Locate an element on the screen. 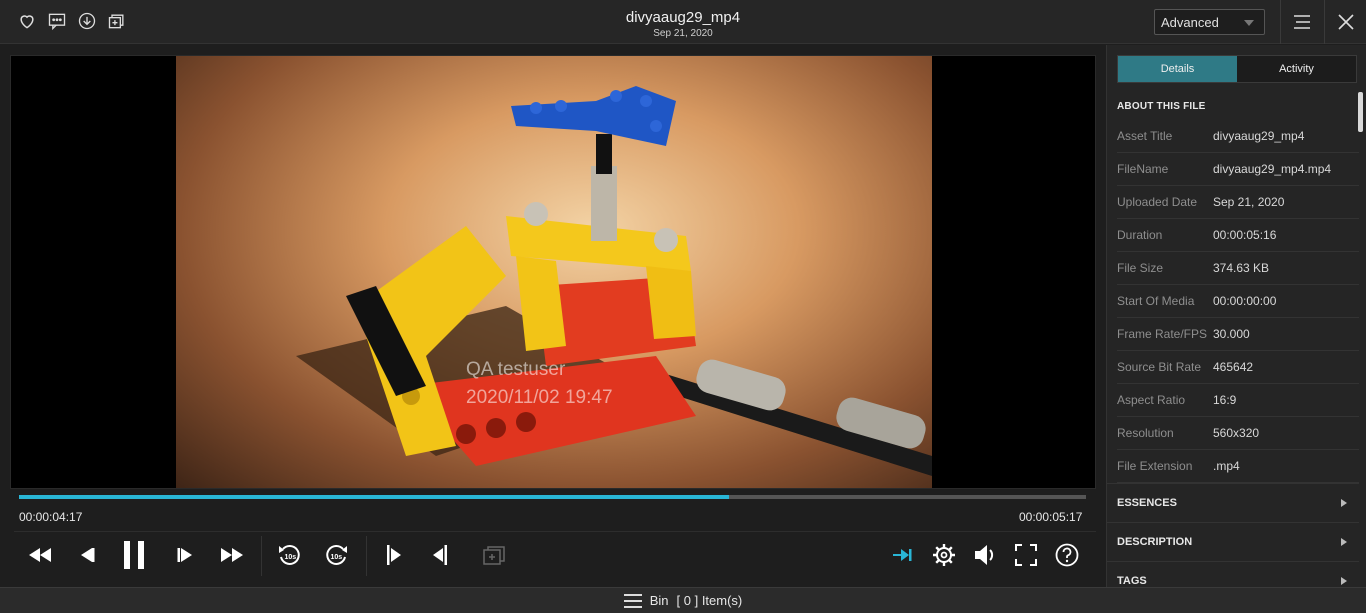  metadata-key: File Extension is located at coordinates (1155, 466).